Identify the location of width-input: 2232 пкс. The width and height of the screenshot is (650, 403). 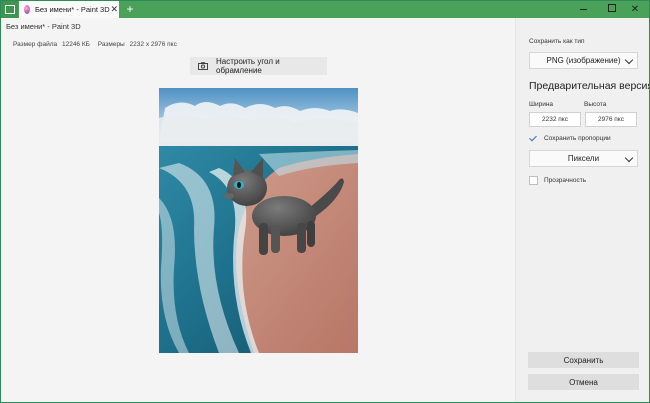
(555, 119).